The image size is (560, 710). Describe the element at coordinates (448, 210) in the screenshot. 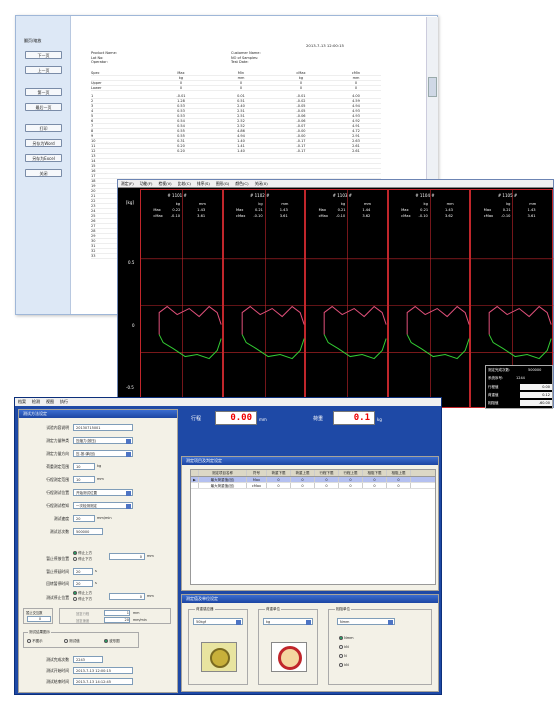

I see `channel-max-stroke: 1.43` at that location.